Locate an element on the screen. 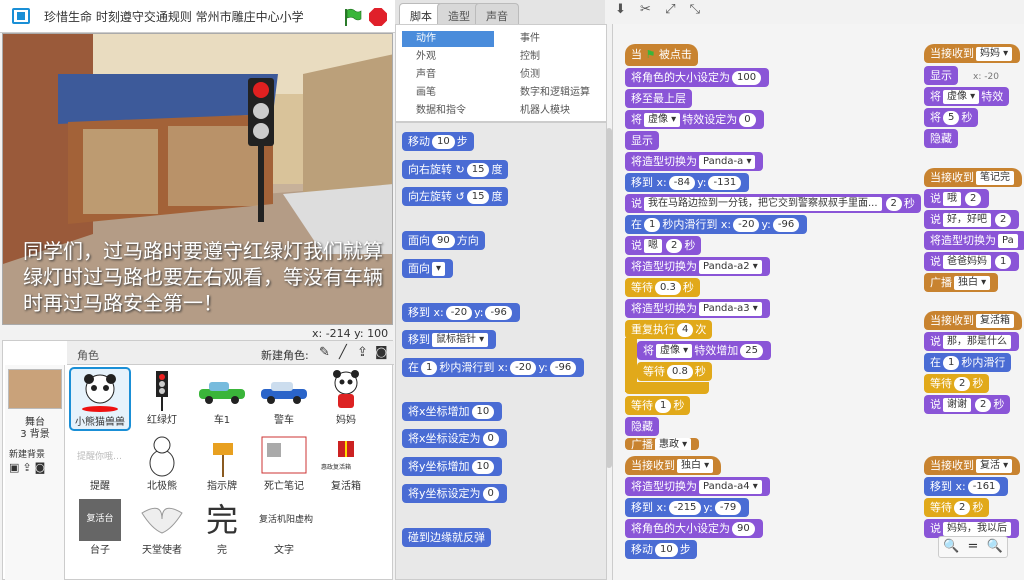  sprite-mama: 妈妈 is located at coordinates (346, 399).